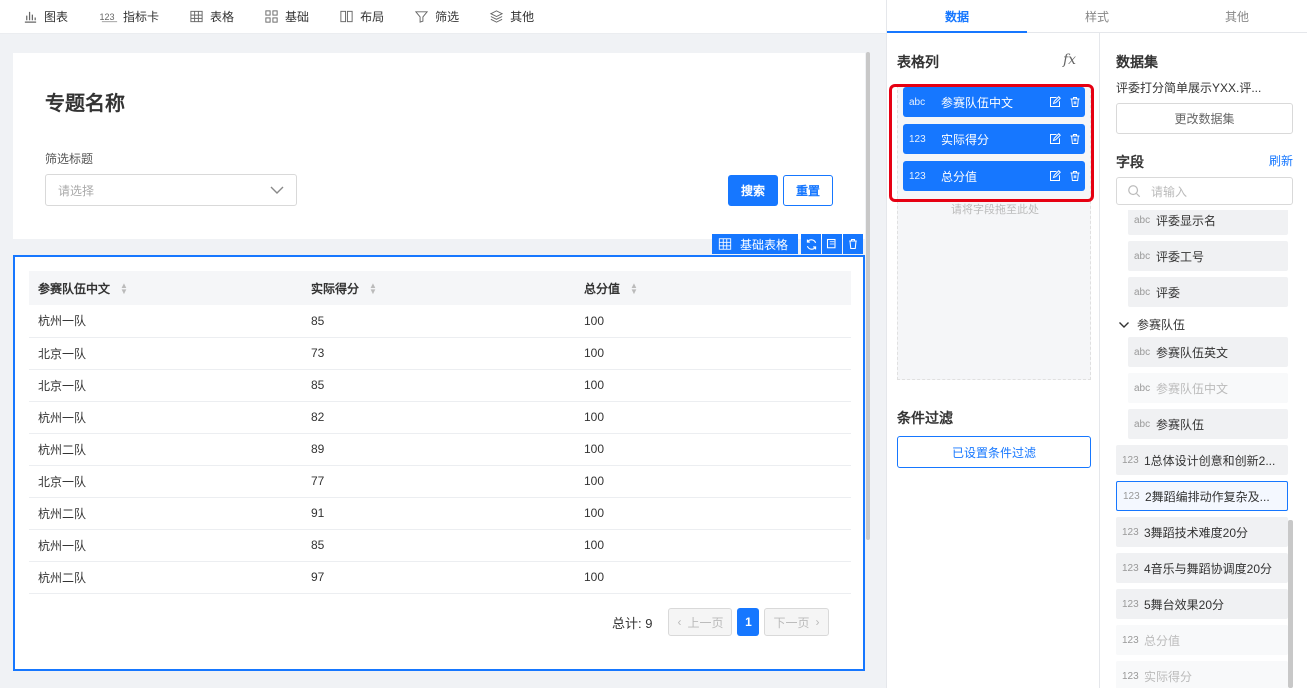  What do you see at coordinates (1290, 604) in the screenshot?
I see `field-list-scrollbar` at bounding box center [1290, 604].